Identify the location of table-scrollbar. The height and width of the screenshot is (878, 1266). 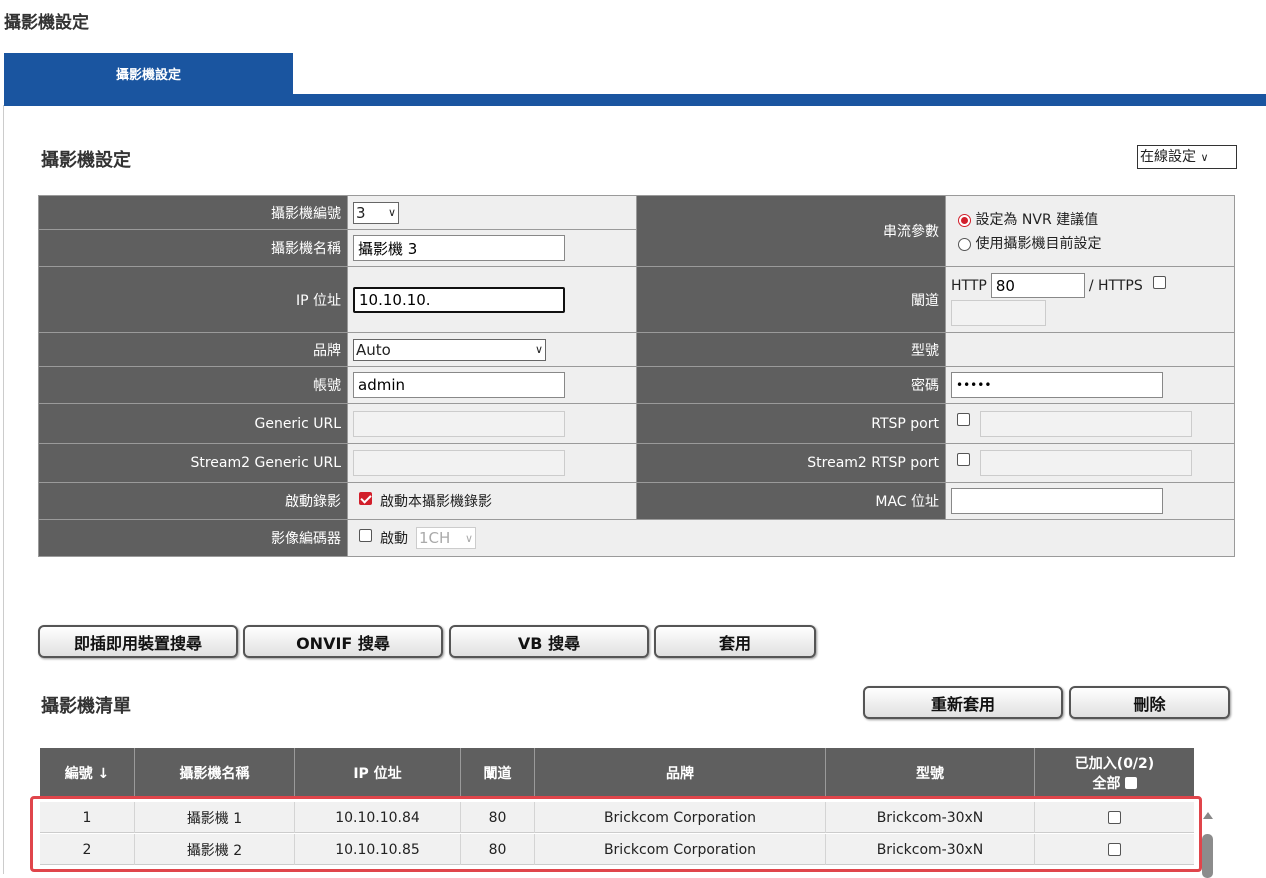
(1208, 845).